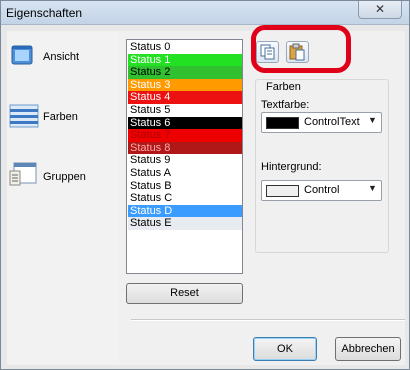  Describe the element at coordinates (282, 123) in the screenshot. I see `text-color-swatch` at that location.